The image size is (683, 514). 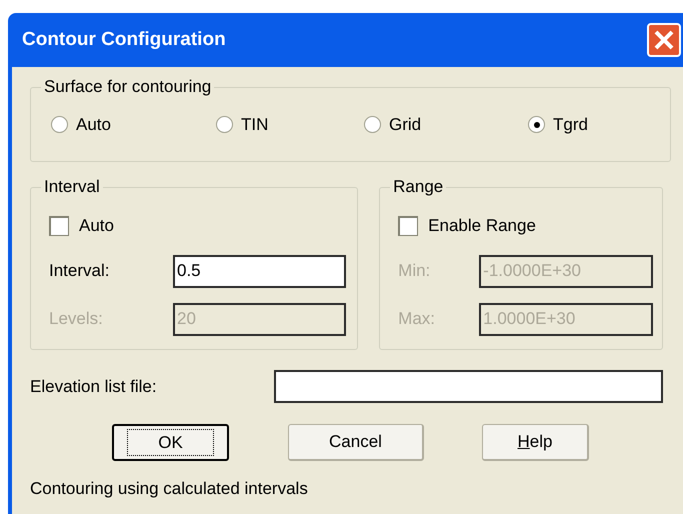 What do you see at coordinates (259, 271) in the screenshot?
I see `input-field: 0.5` at bounding box center [259, 271].